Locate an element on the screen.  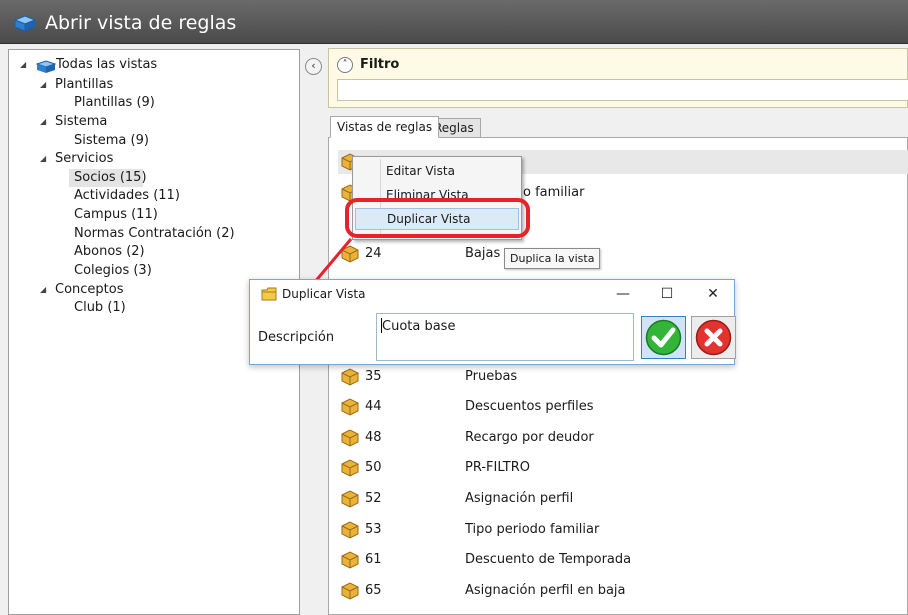
row-id: 44 is located at coordinates (373, 406).